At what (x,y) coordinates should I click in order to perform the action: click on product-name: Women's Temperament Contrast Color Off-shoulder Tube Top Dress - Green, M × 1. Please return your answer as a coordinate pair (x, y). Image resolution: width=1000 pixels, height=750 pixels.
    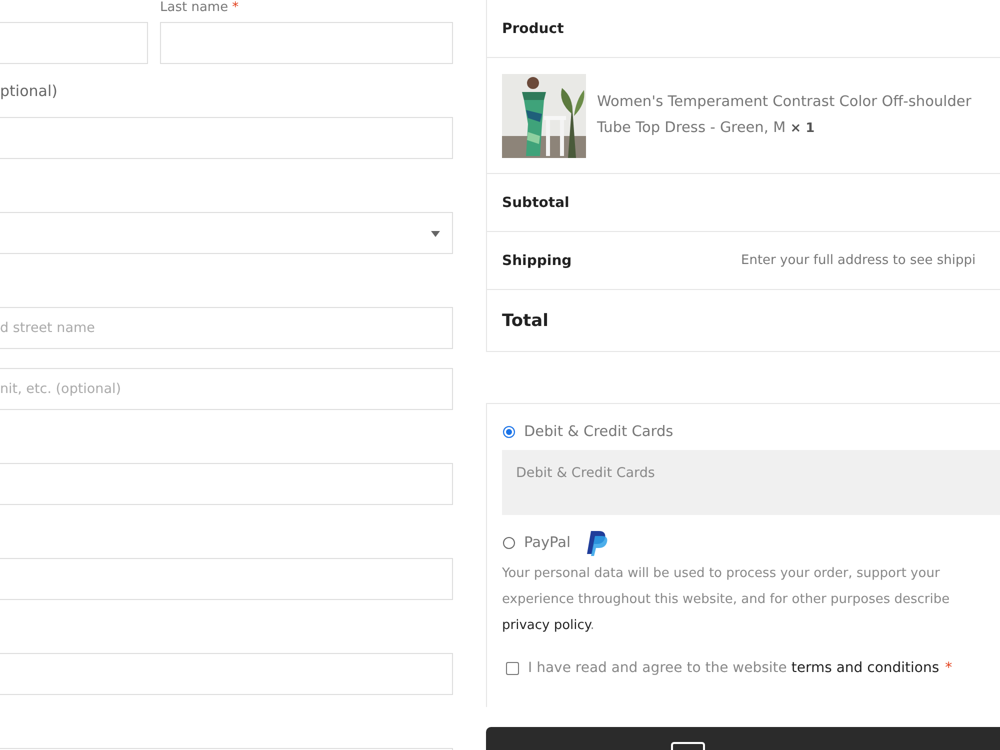
    Looking at the image, I should click on (784, 115).